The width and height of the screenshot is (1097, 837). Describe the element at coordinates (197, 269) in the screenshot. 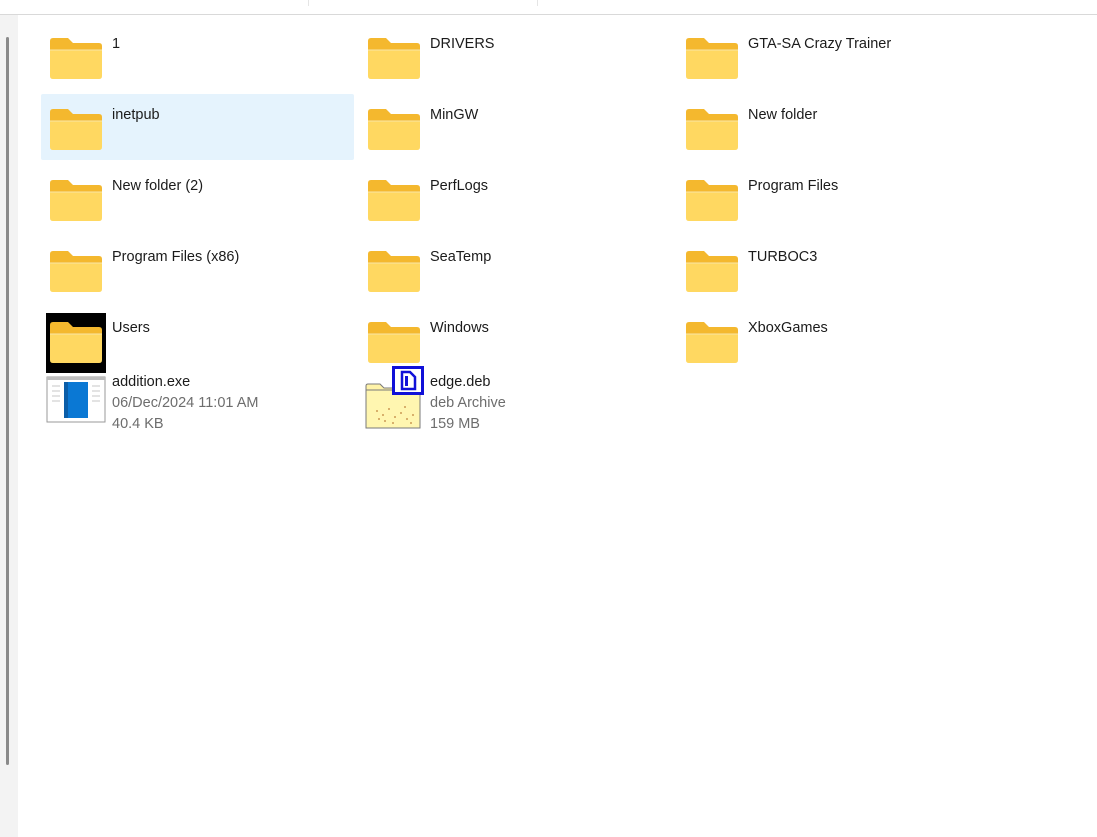

I see `folder-item-program-files-x86: Program Files (x86)` at that location.